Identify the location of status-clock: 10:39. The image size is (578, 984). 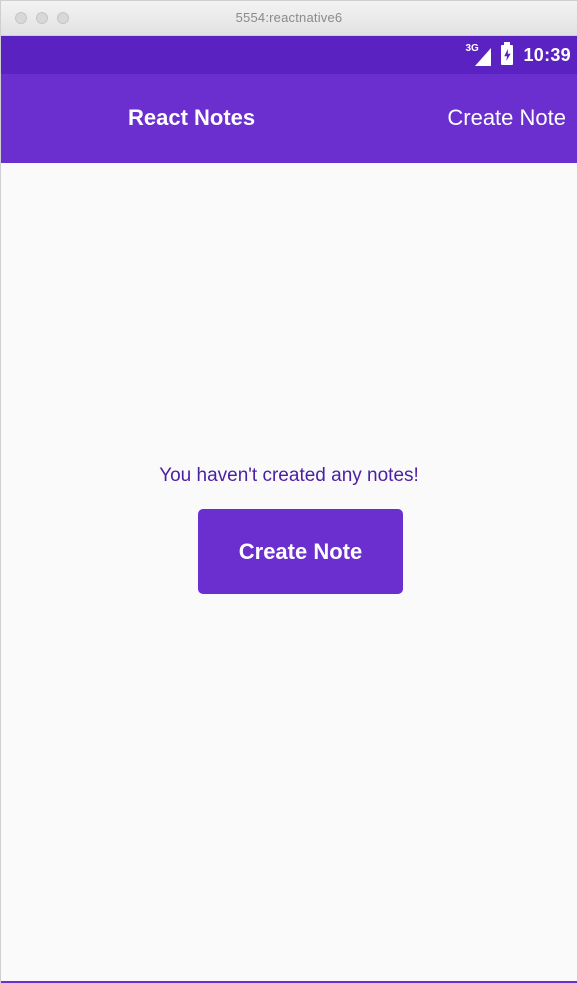
(547, 54).